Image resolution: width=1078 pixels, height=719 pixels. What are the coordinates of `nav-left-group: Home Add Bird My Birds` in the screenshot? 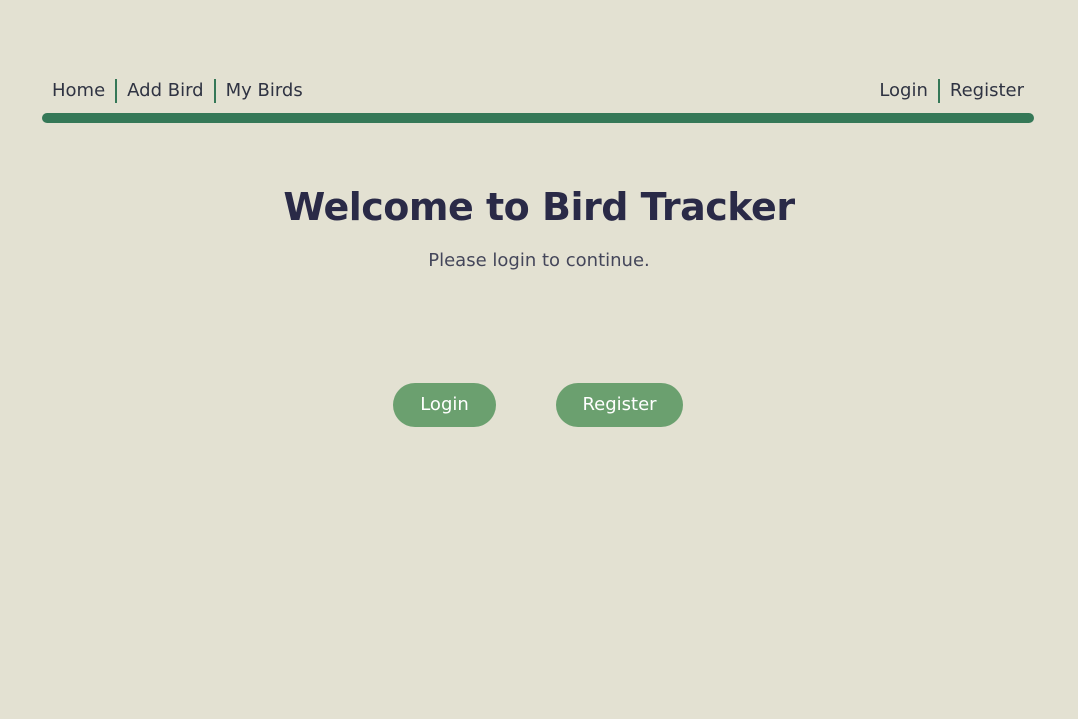 It's located at (177, 91).